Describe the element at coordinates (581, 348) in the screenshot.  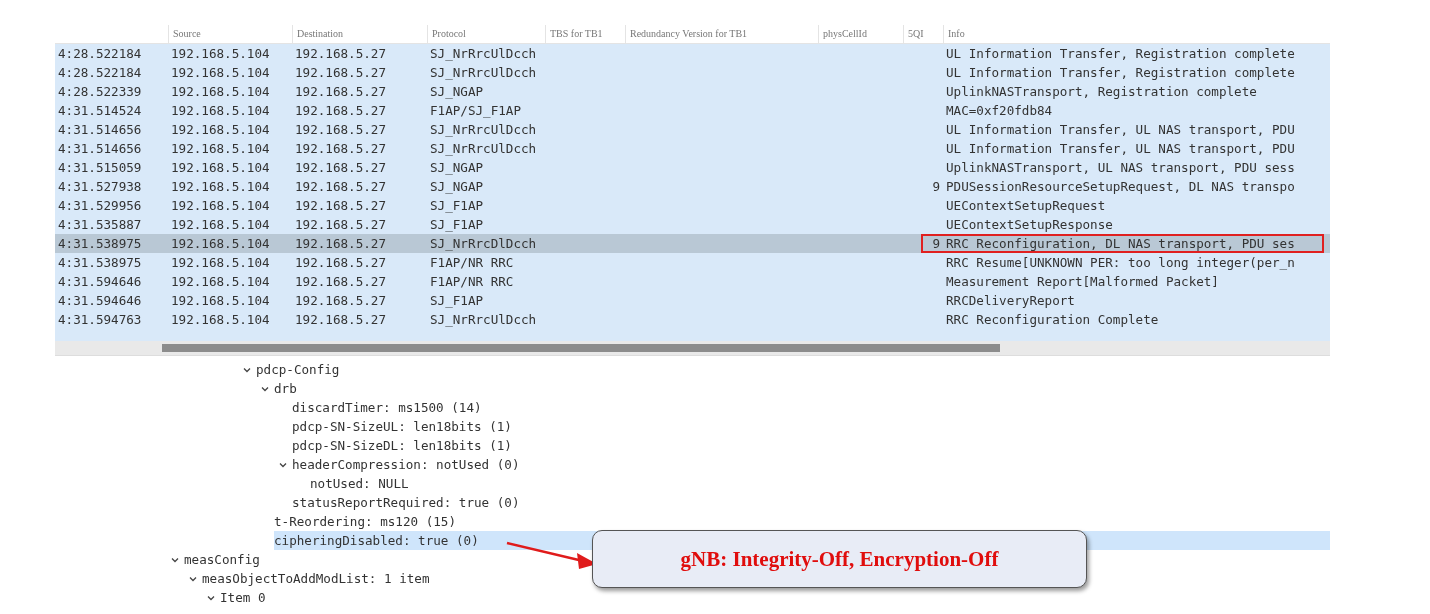
I see `scrollbar-thumb` at that location.